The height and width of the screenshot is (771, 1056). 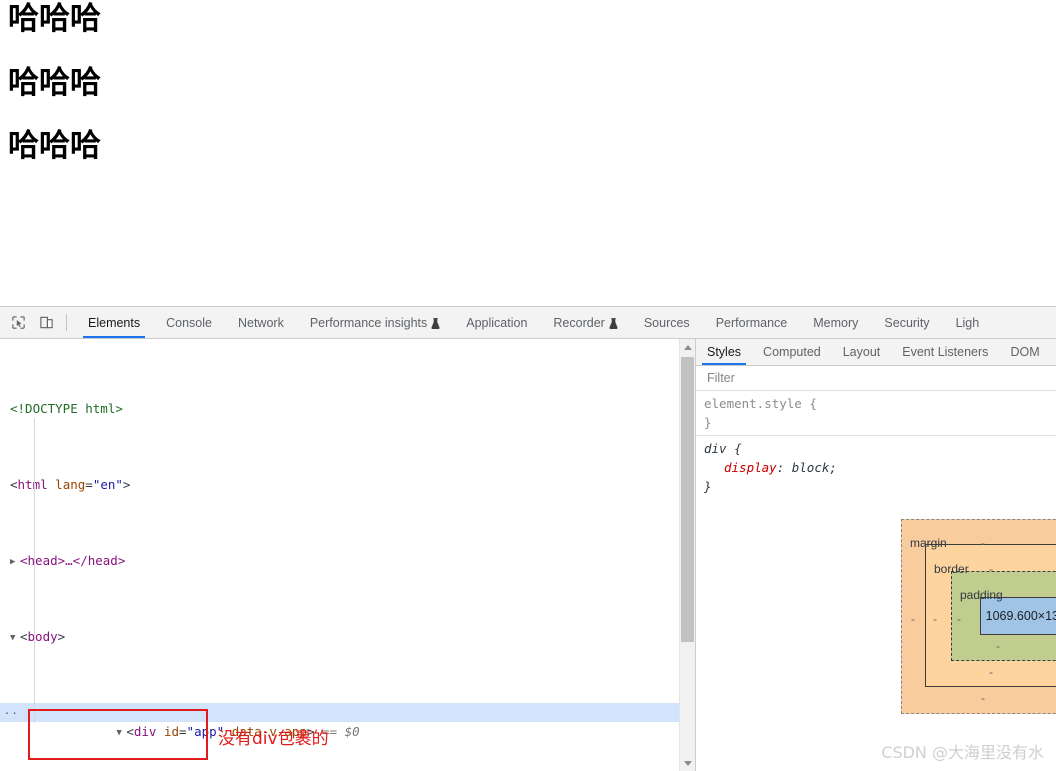 What do you see at coordinates (54, 146) in the screenshot?
I see `page-heading-3: 哈哈哈` at bounding box center [54, 146].